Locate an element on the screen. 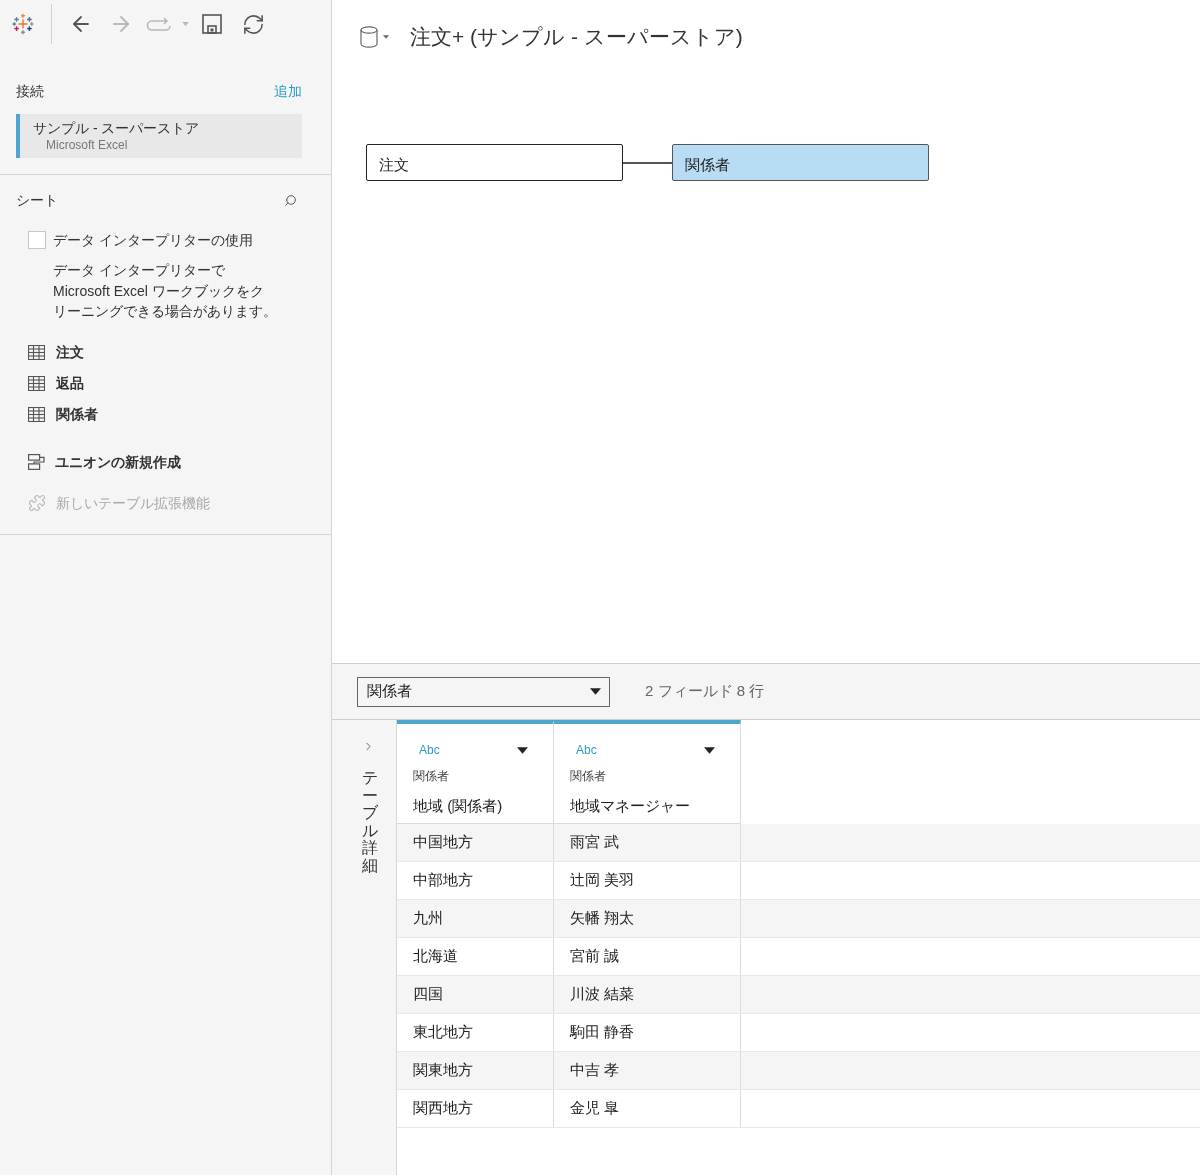  logo-icon is located at coordinates (23, 24).